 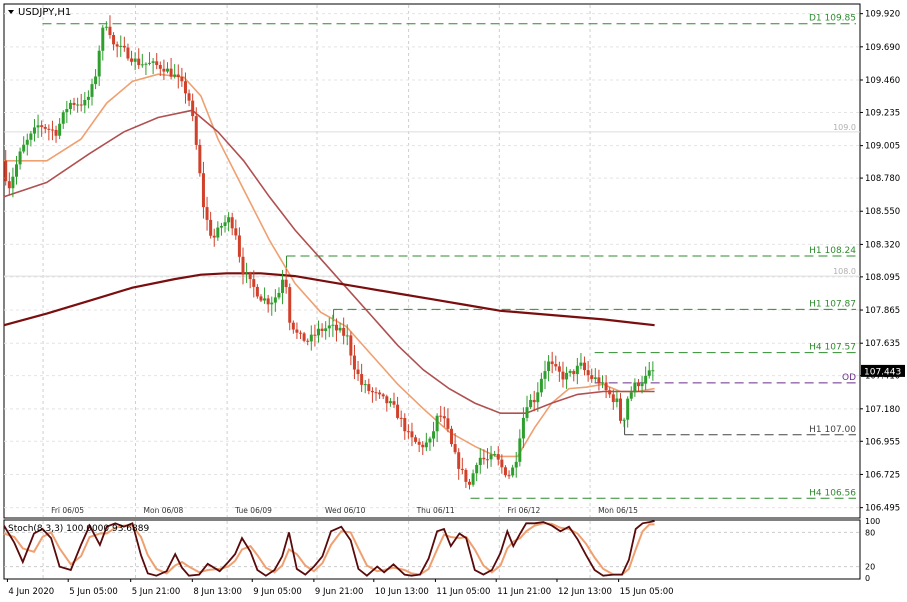 I want to click on sr-level-label: H1 108.24, so click(x=832, y=251).